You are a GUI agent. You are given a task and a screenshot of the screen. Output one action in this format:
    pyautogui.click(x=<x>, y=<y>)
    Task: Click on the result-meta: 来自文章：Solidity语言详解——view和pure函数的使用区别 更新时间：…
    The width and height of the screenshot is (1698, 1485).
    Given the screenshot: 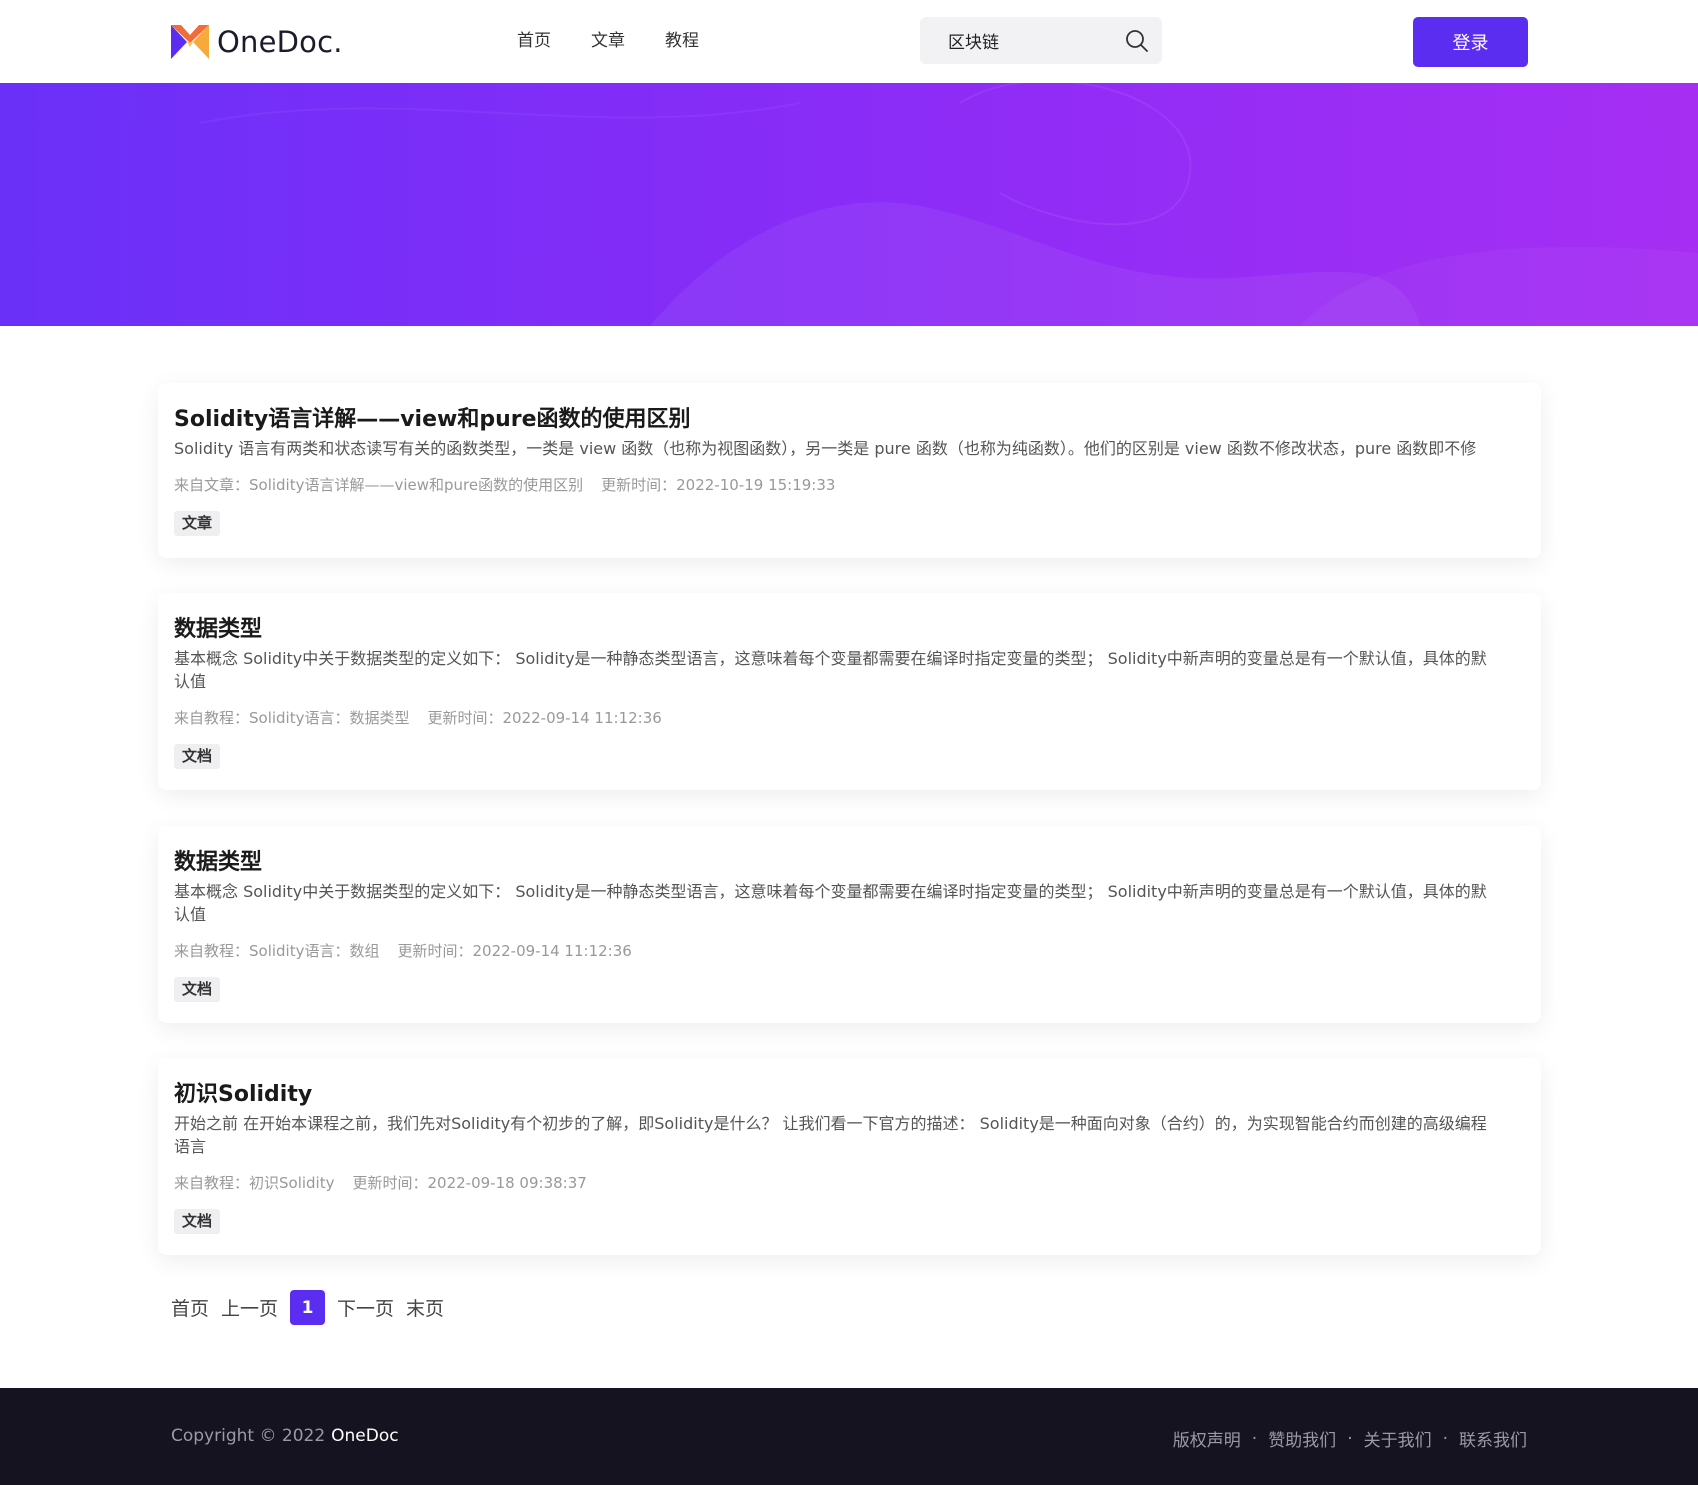 What is the action you would take?
    pyautogui.click(x=849, y=485)
    